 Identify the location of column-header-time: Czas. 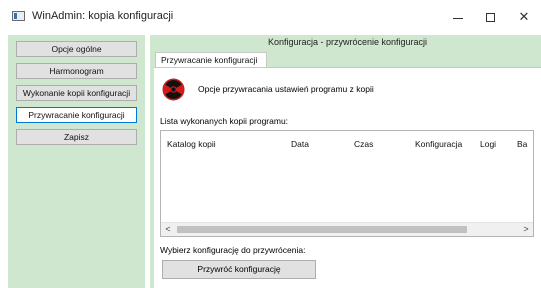
(363, 144).